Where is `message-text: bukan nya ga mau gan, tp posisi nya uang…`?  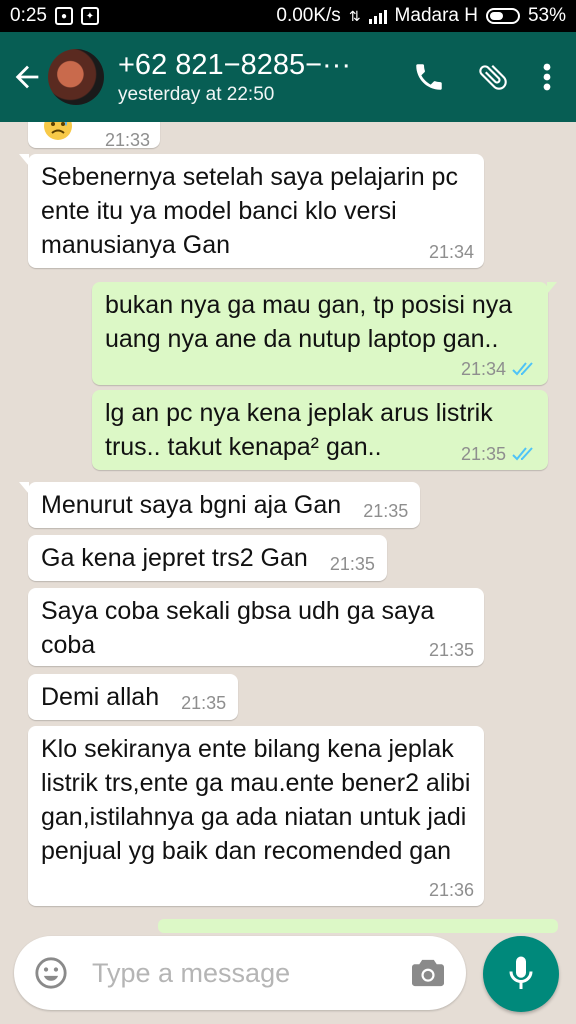
message-text: bukan nya ga mau gan, tp posisi nya uang… is located at coordinates (309, 322).